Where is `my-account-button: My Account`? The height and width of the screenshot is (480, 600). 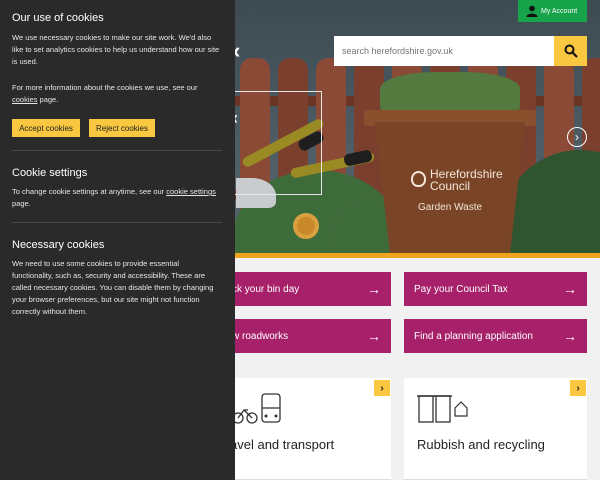 my-account-button: My Account is located at coordinates (552, 11).